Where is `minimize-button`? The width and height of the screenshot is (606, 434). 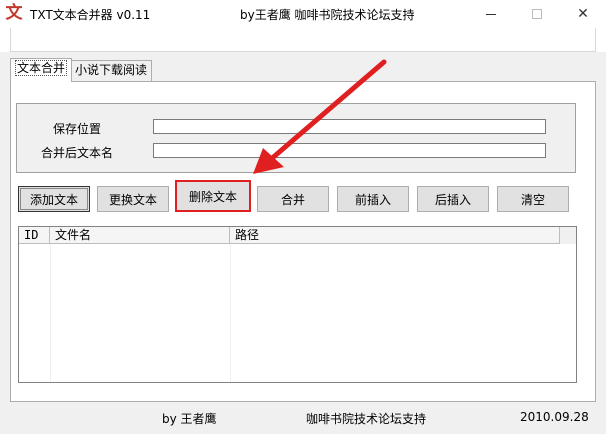
minimize-button is located at coordinates (491, 14).